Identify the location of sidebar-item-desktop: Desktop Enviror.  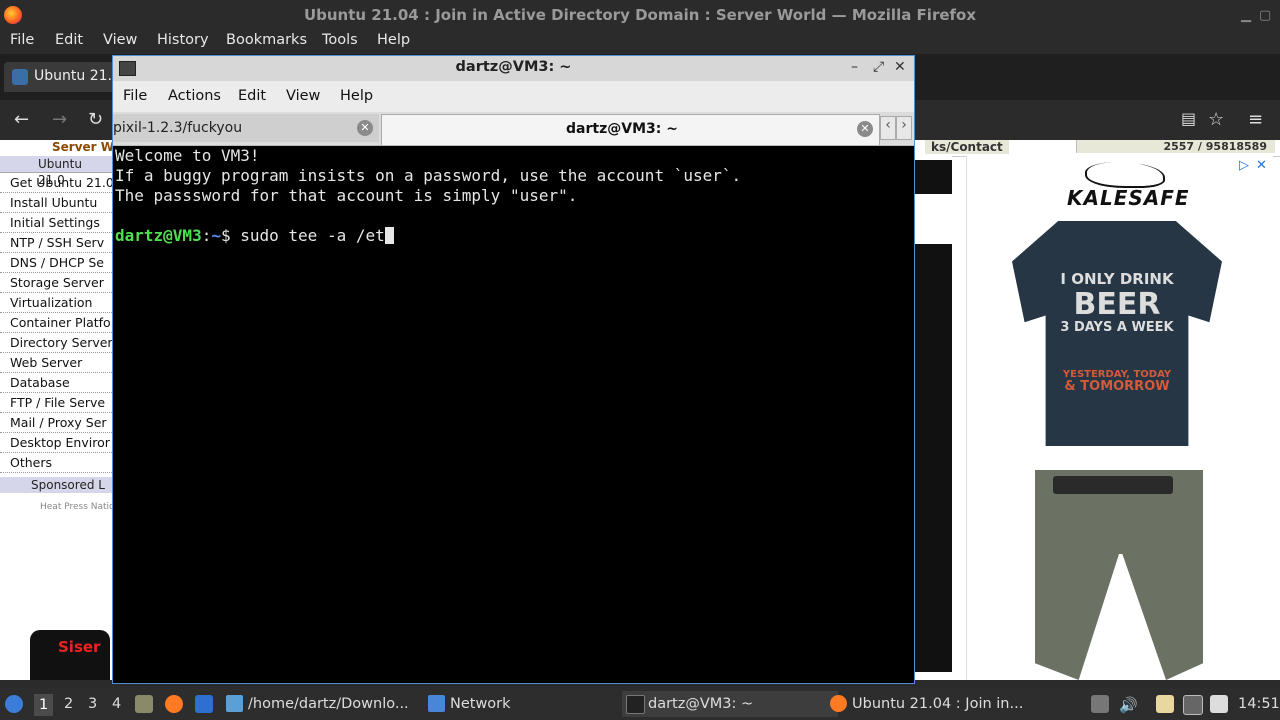
(56, 443).